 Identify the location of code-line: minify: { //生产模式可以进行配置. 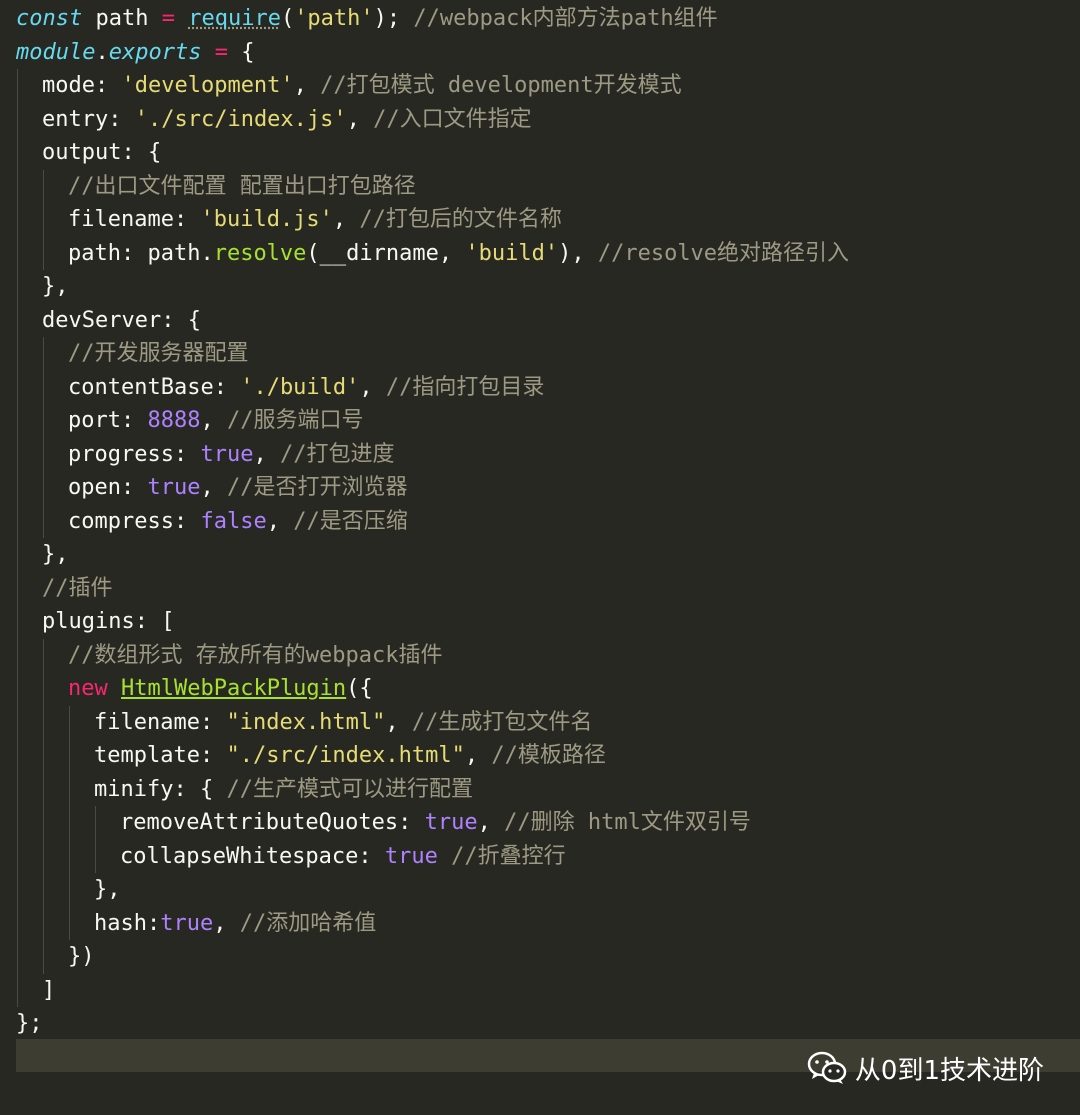
(283, 790).